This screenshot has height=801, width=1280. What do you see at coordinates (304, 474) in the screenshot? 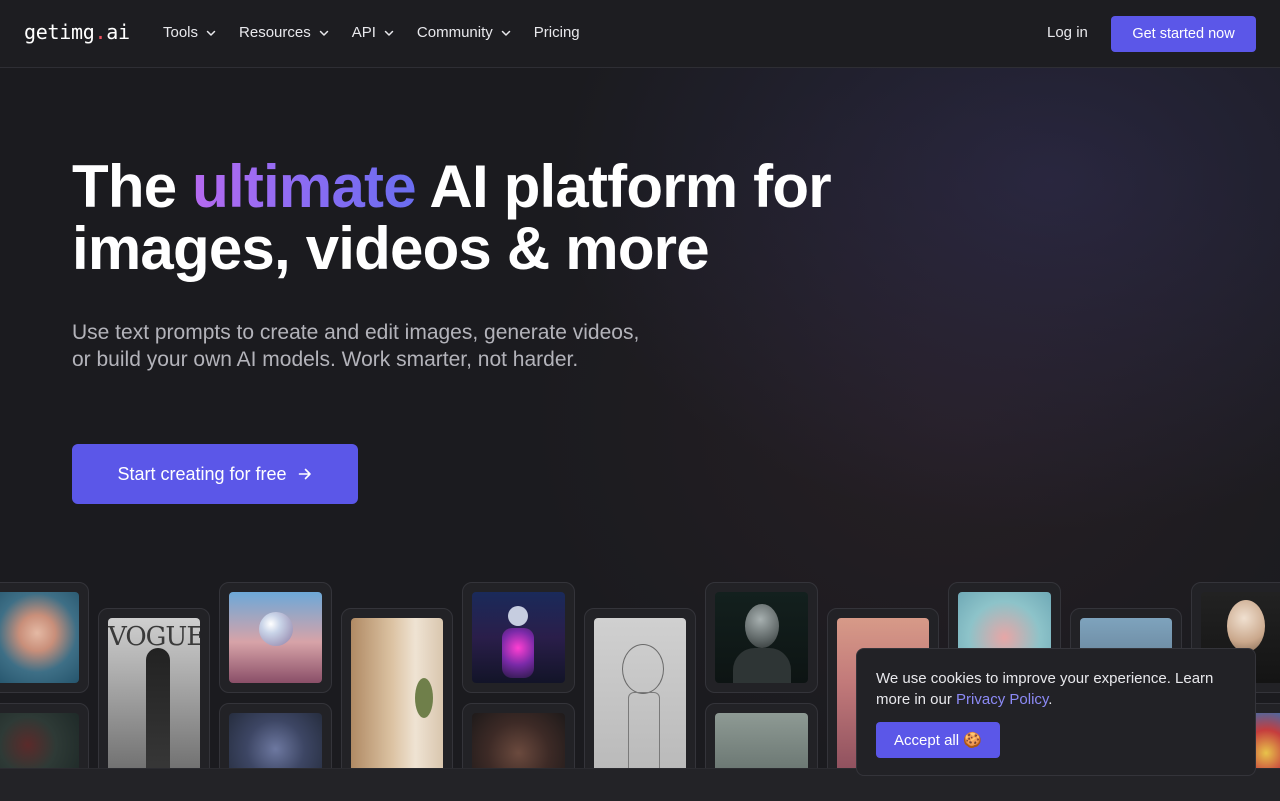
I see `arrow-right-icon` at bounding box center [304, 474].